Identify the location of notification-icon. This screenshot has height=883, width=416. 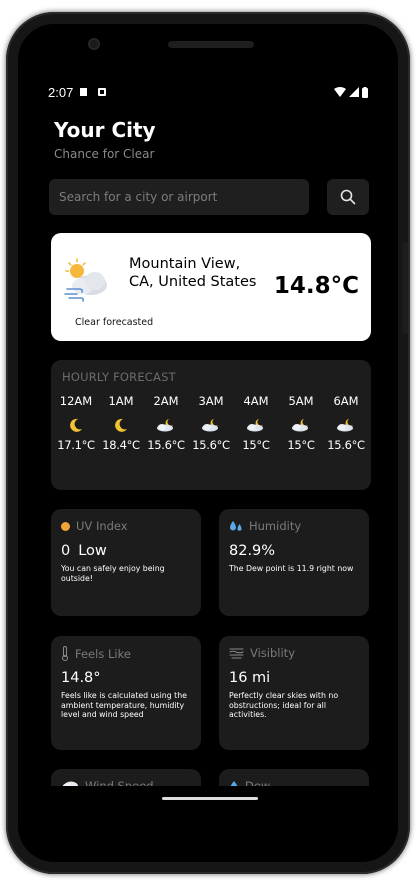
(102, 92).